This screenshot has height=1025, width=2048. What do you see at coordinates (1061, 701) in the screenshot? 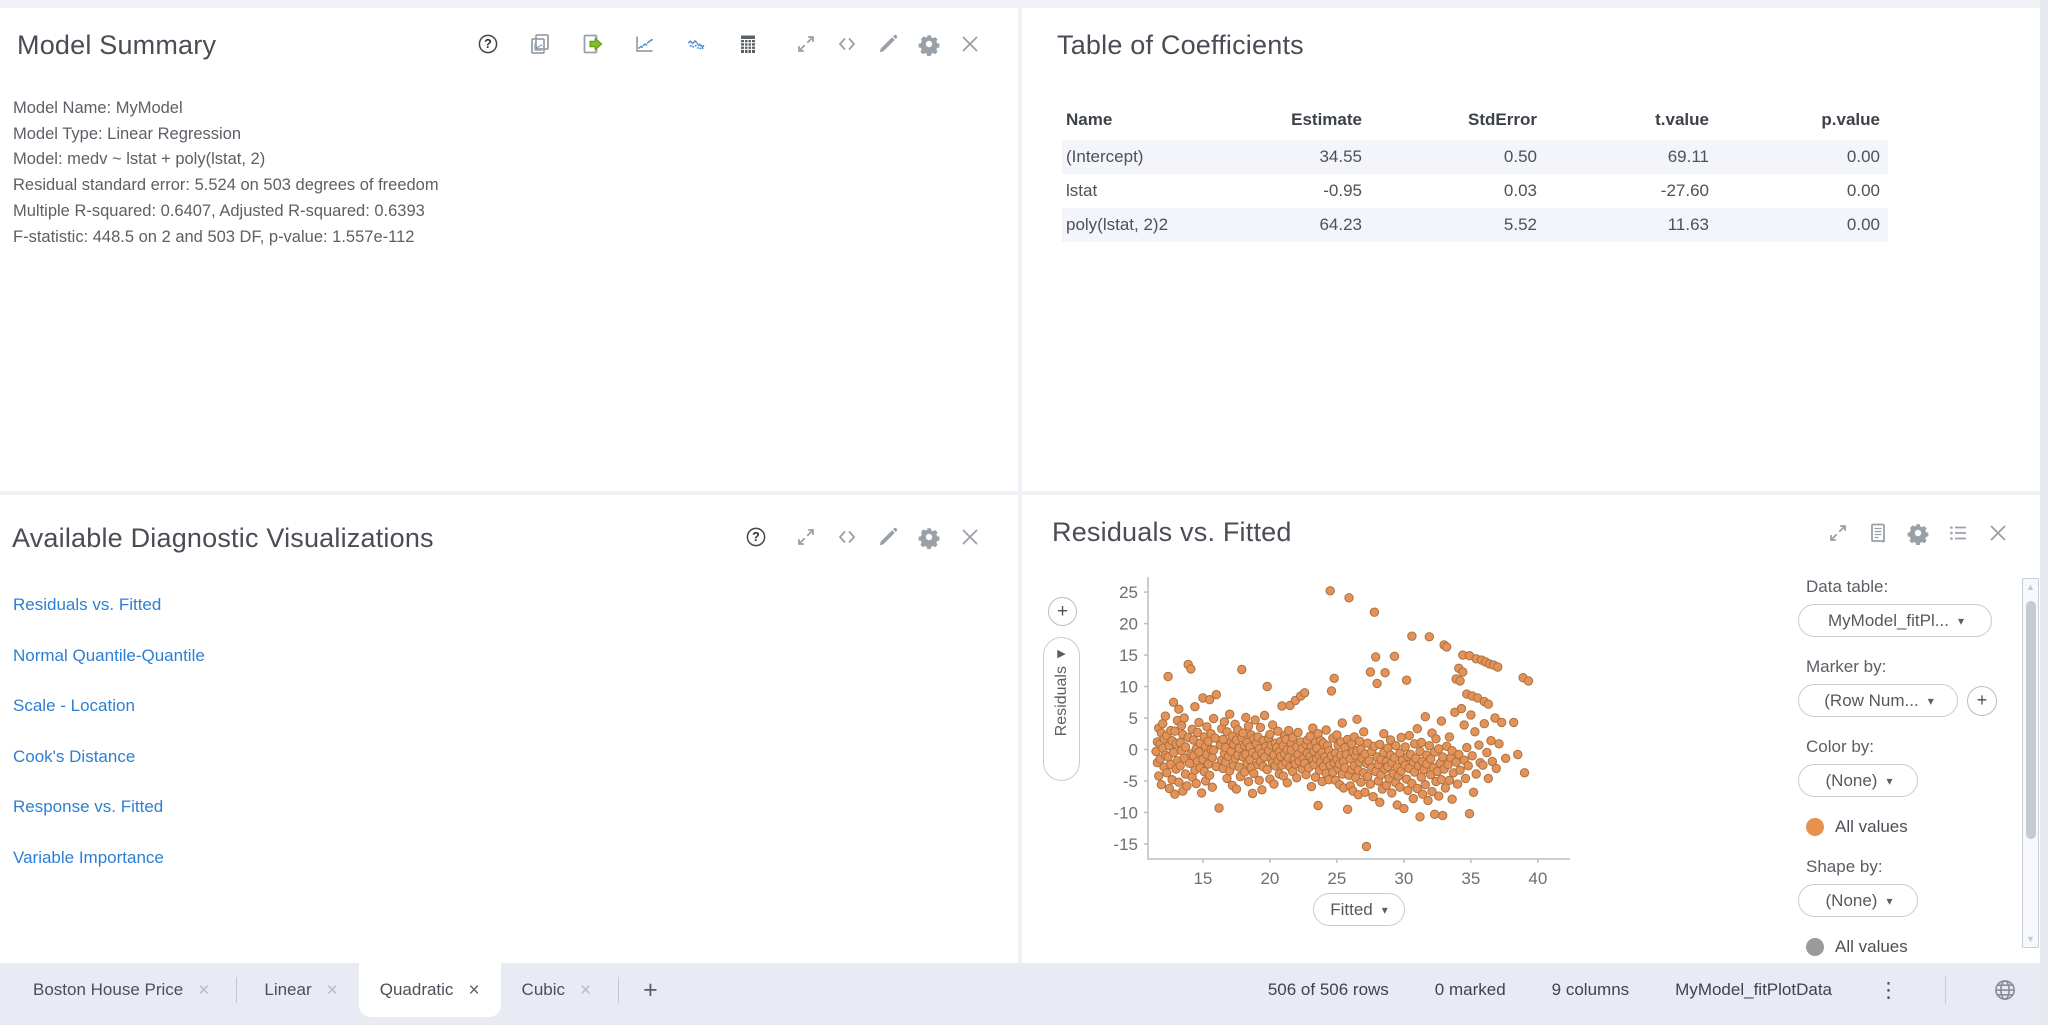
I see `y-axis-label: Residuals` at bounding box center [1061, 701].